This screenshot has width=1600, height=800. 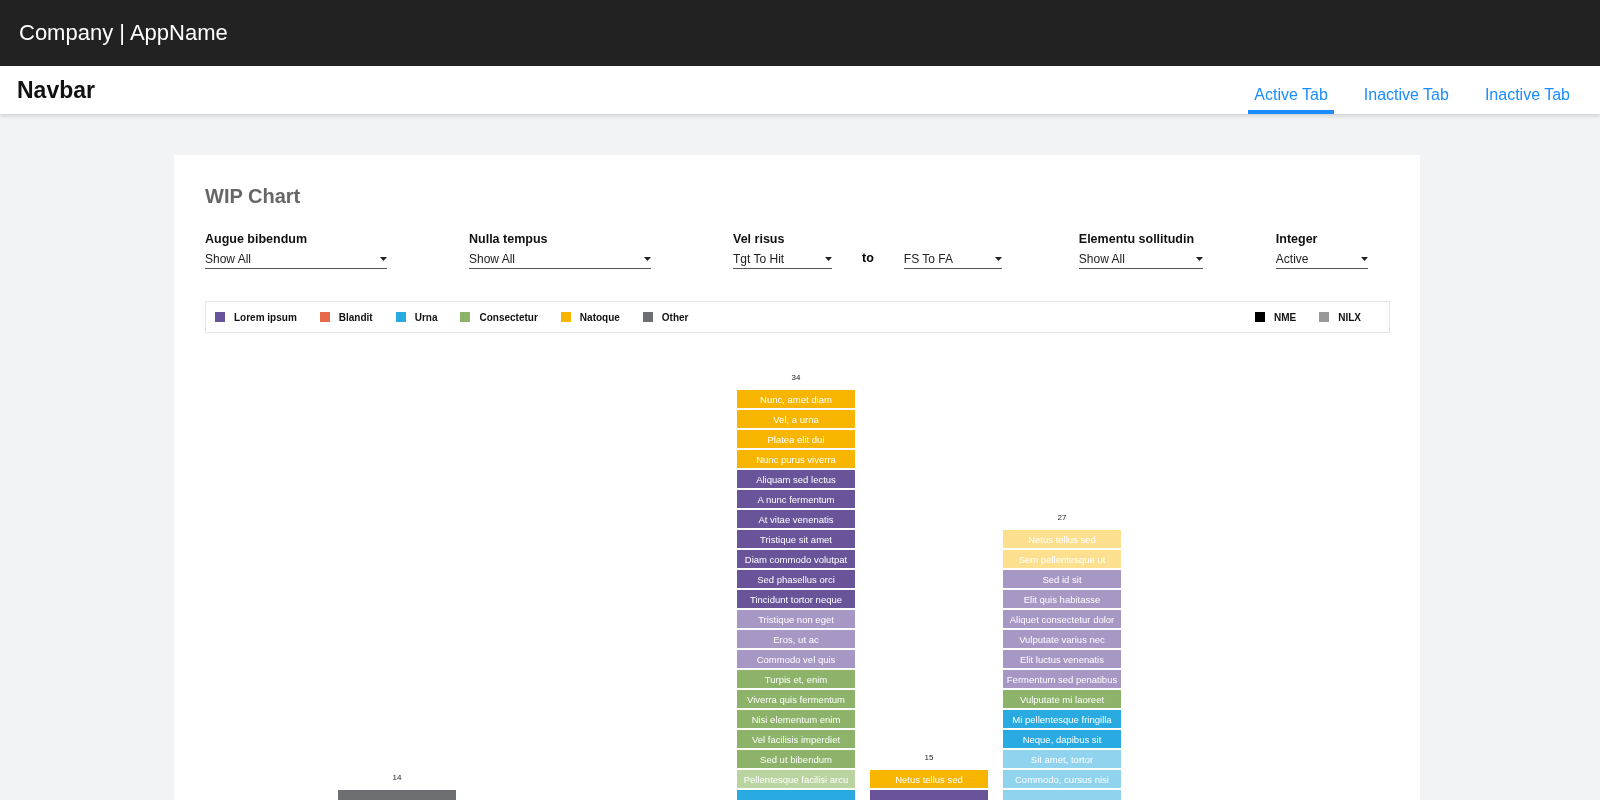 What do you see at coordinates (796, 377) in the screenshot?
I see `column-total: 34` at bounding box center [796, 377].